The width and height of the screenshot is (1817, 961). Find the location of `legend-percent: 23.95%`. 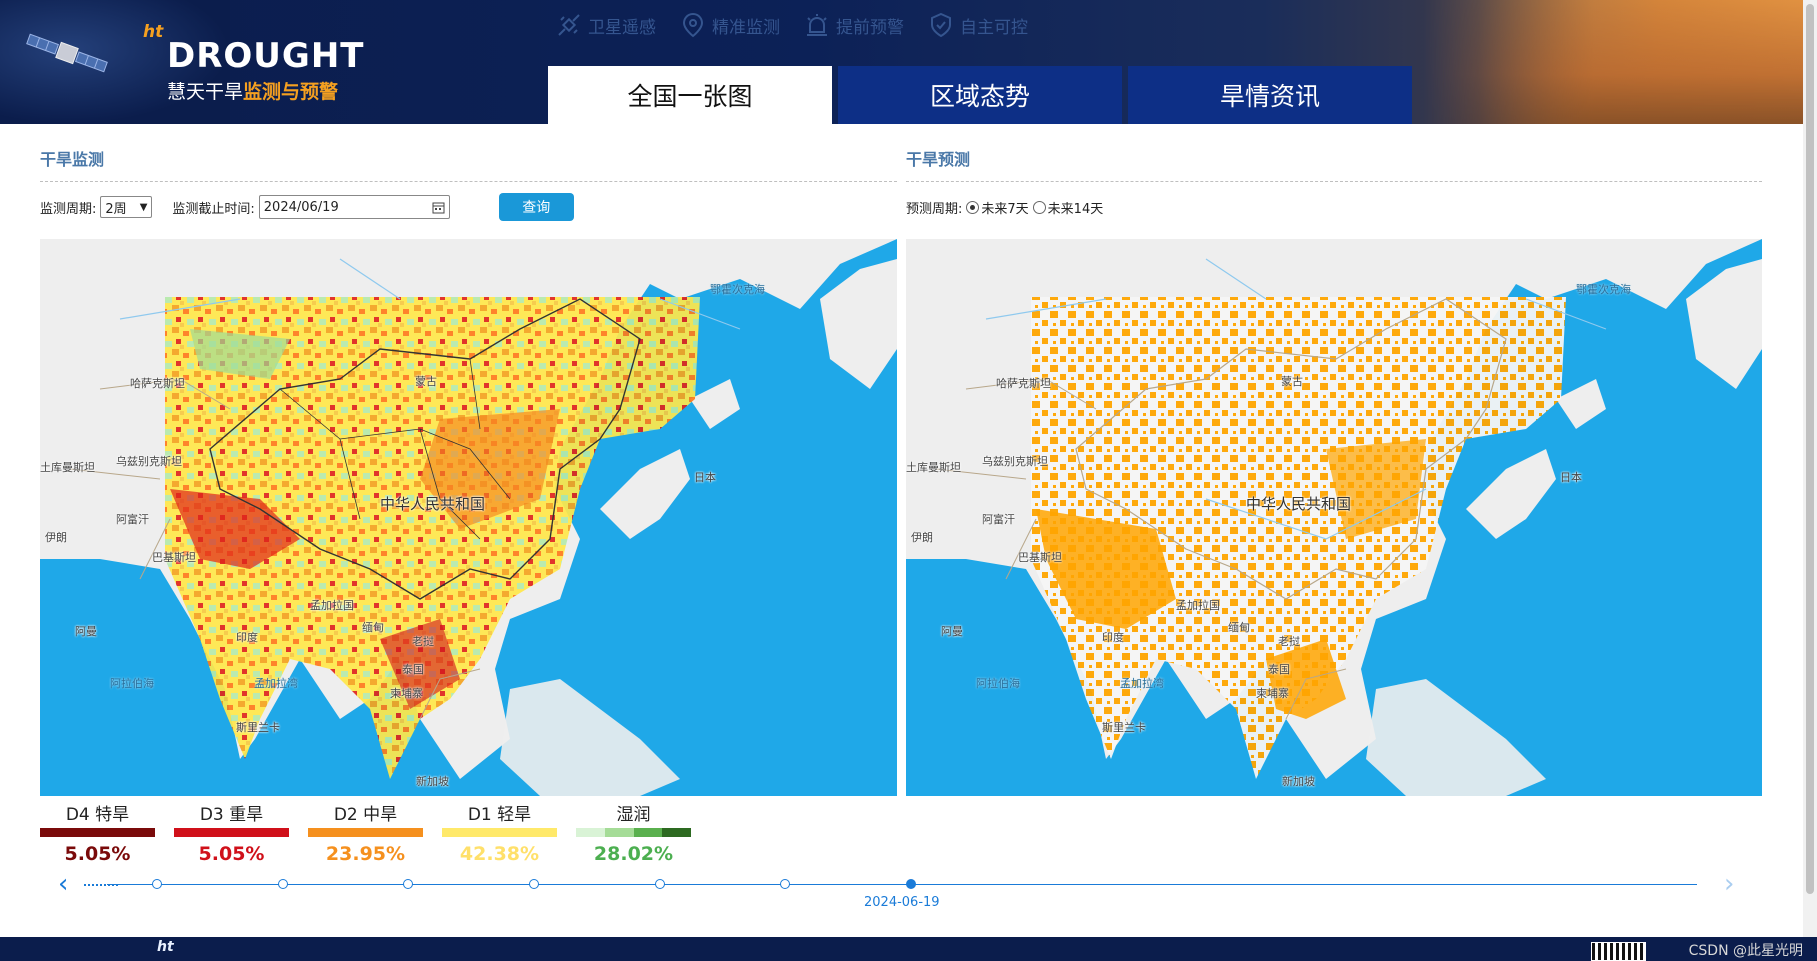

legend-percent: 23.95% is located at coordinates (365, 854).